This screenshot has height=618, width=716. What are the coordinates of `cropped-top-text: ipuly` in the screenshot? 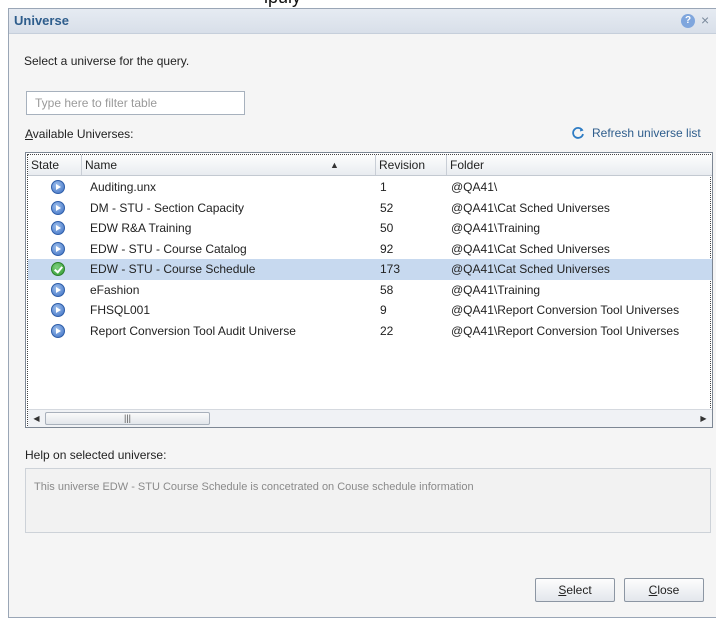 It's located at (358, 4).